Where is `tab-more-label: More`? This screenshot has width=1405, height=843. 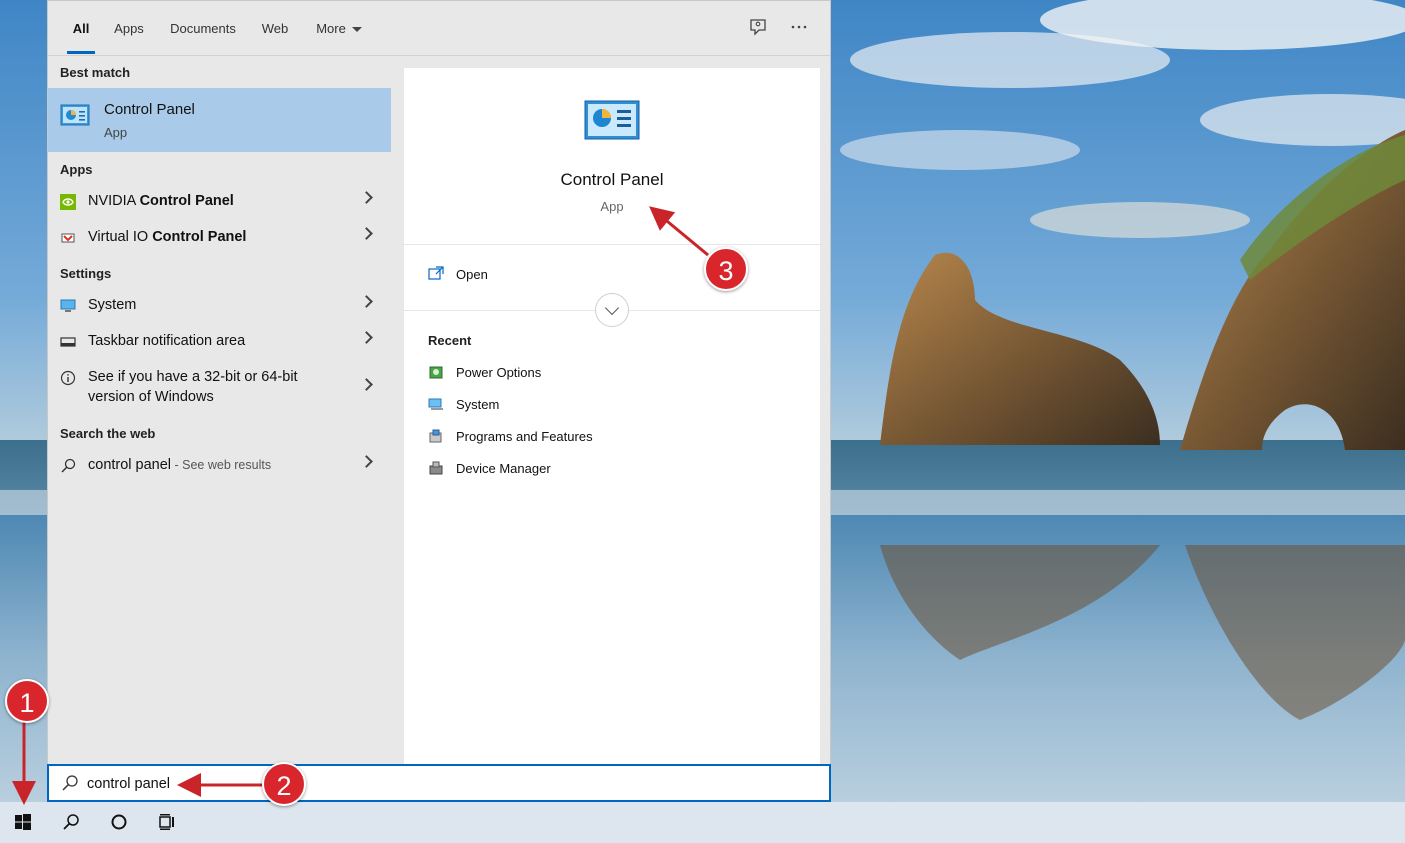
tab-more-label: More is located at coordinates (331, 28).